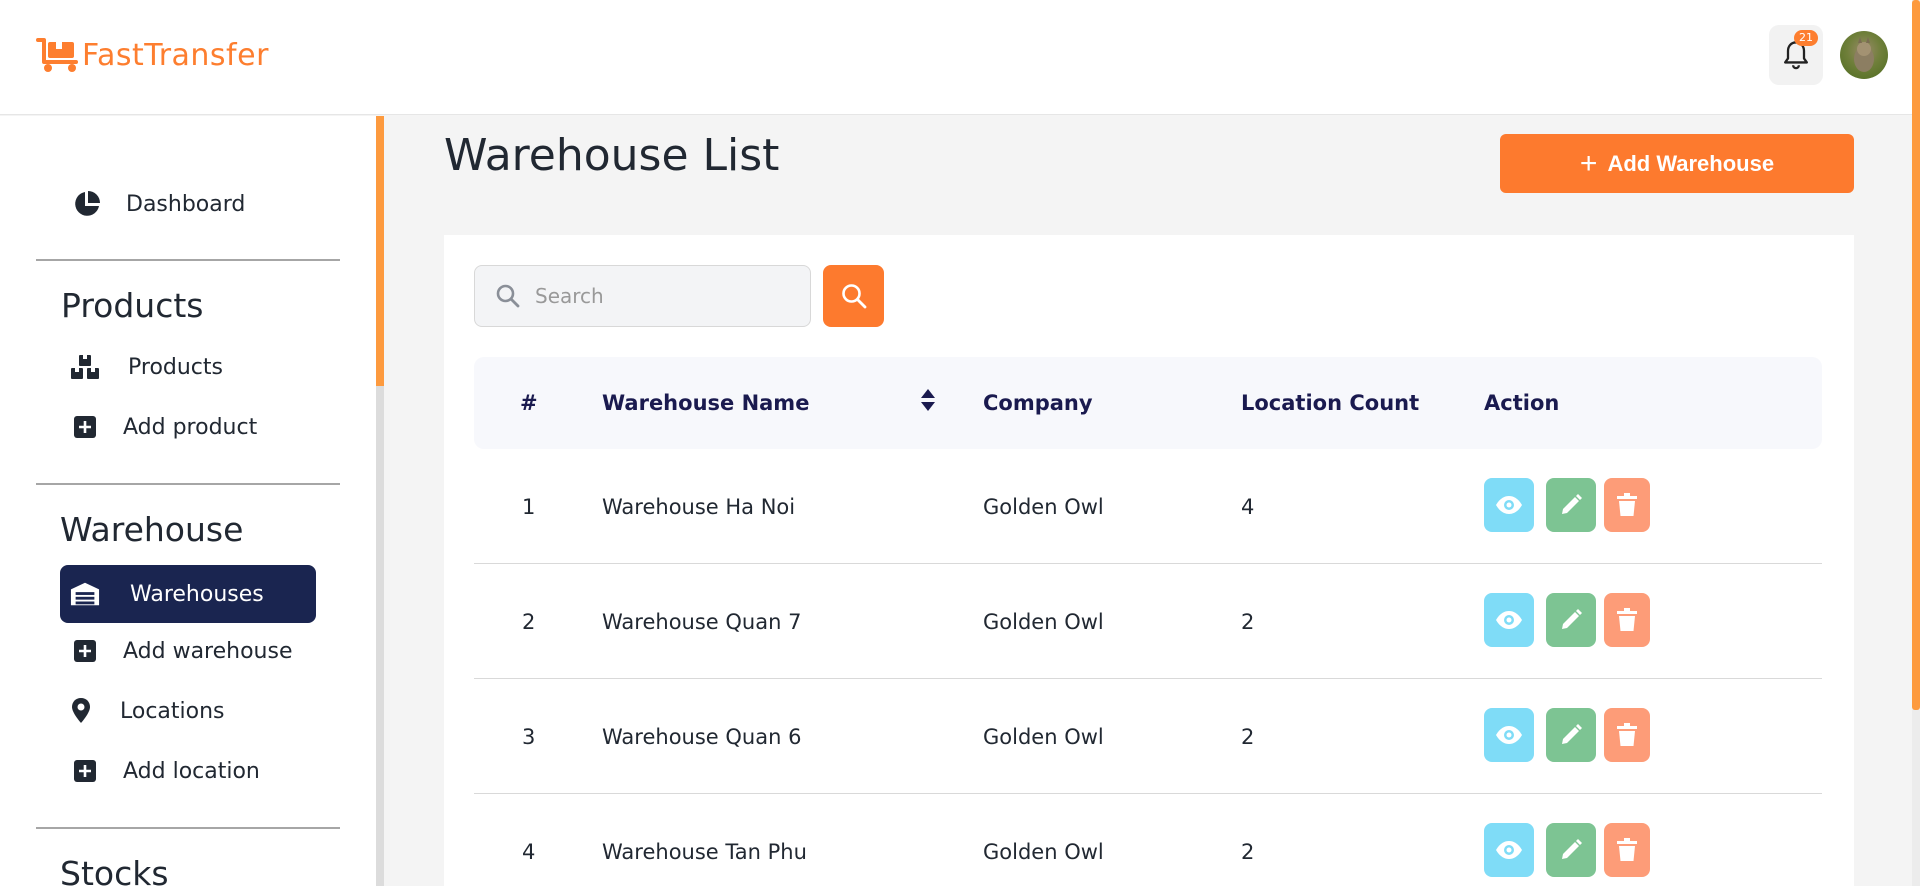 The width and height of the screenshot is (1920, 886). I want to click on cell-index: 2, so click(529, 621).